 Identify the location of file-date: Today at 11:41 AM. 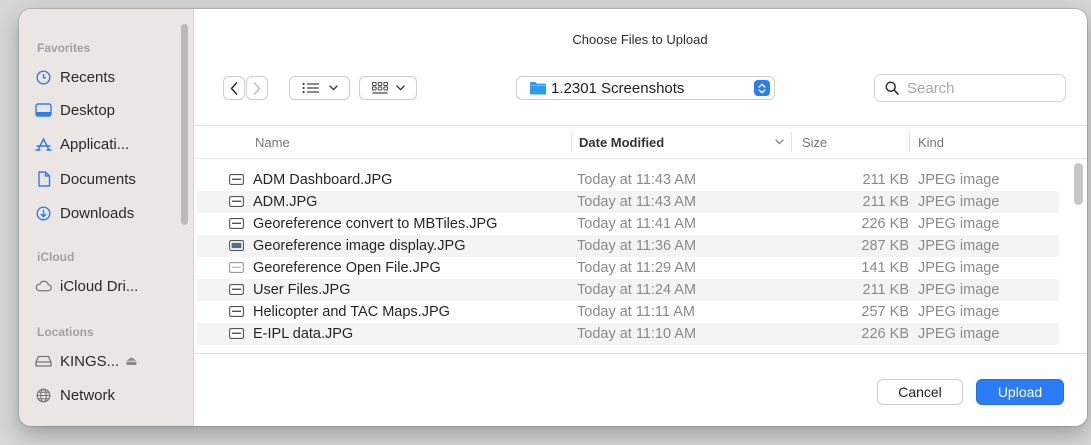
(637, 224).